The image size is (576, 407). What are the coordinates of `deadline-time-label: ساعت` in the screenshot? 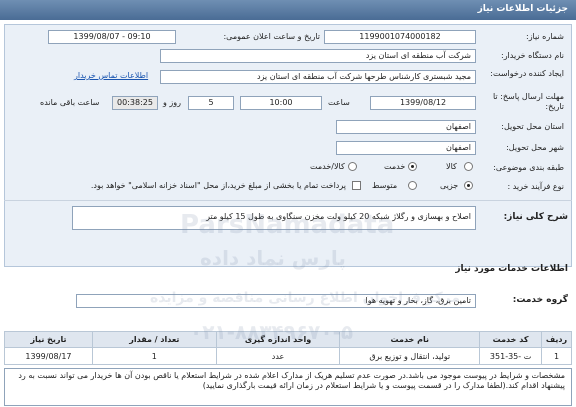 It's located at (339, 102).